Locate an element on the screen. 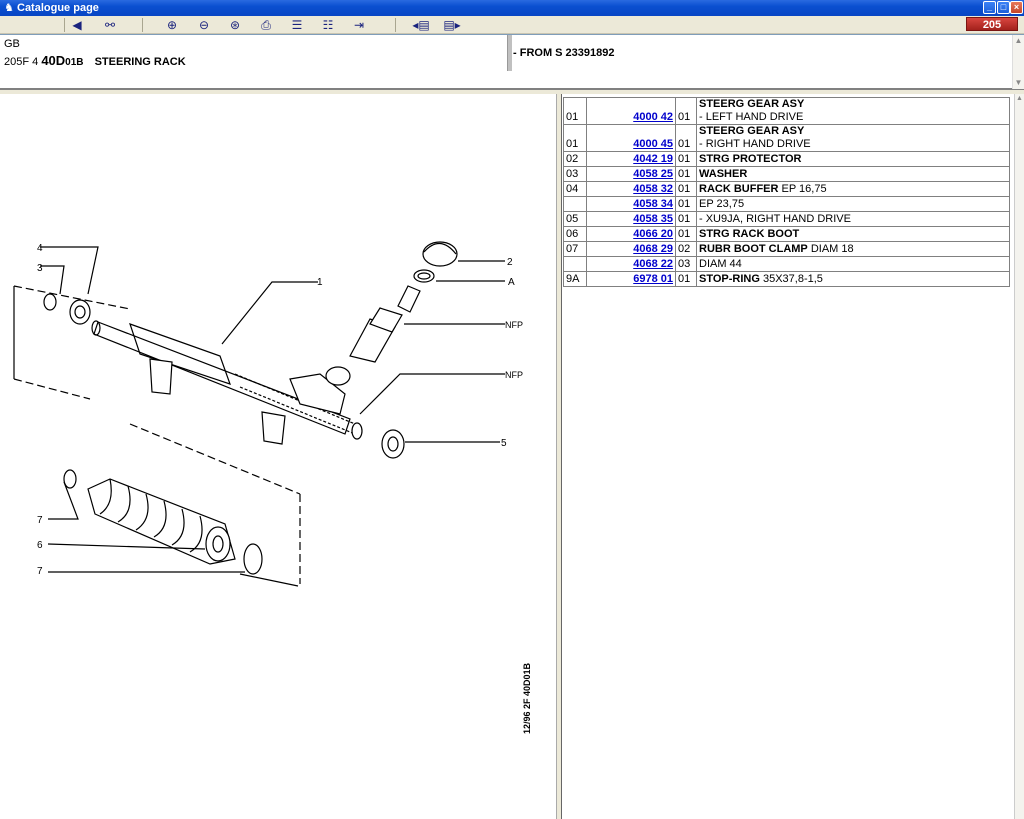  exit-icon: ⇥ is located at coordinates (359, 25).